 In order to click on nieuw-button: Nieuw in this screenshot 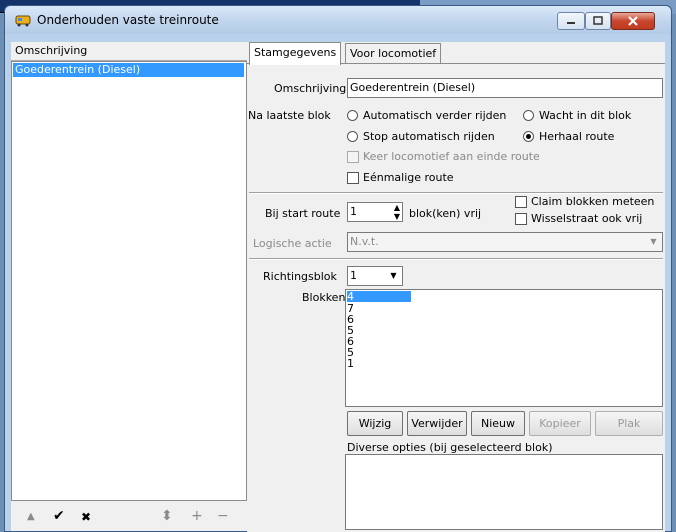, I will do `click(498, 423)`.